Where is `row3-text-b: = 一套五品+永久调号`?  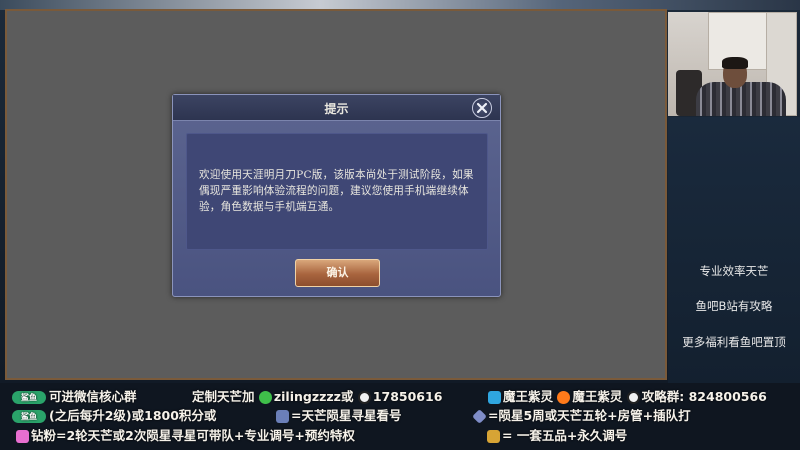
row3-text-b: = 一套五品+永久调号 is located at coordinates (565, 435).